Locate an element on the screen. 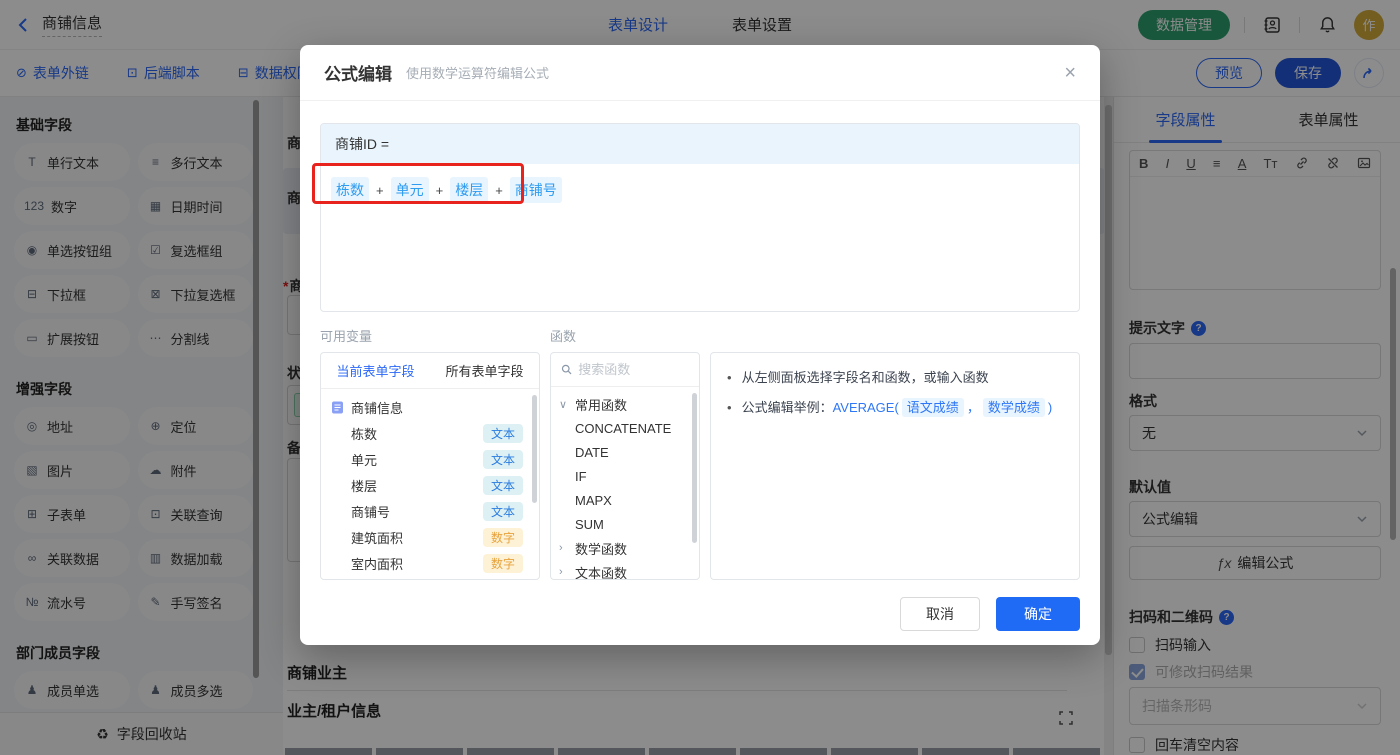 The image size is (1400, 755). function-group-label: 常用函数 is located at coordinates (601, 405).